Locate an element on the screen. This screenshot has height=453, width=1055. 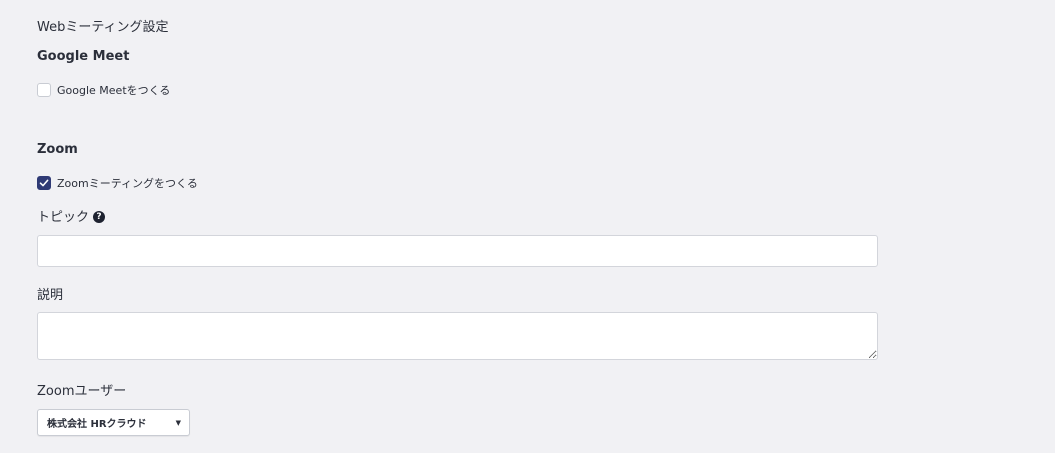
google-meet-title: Google Meet is located at coordinates (83, 56).